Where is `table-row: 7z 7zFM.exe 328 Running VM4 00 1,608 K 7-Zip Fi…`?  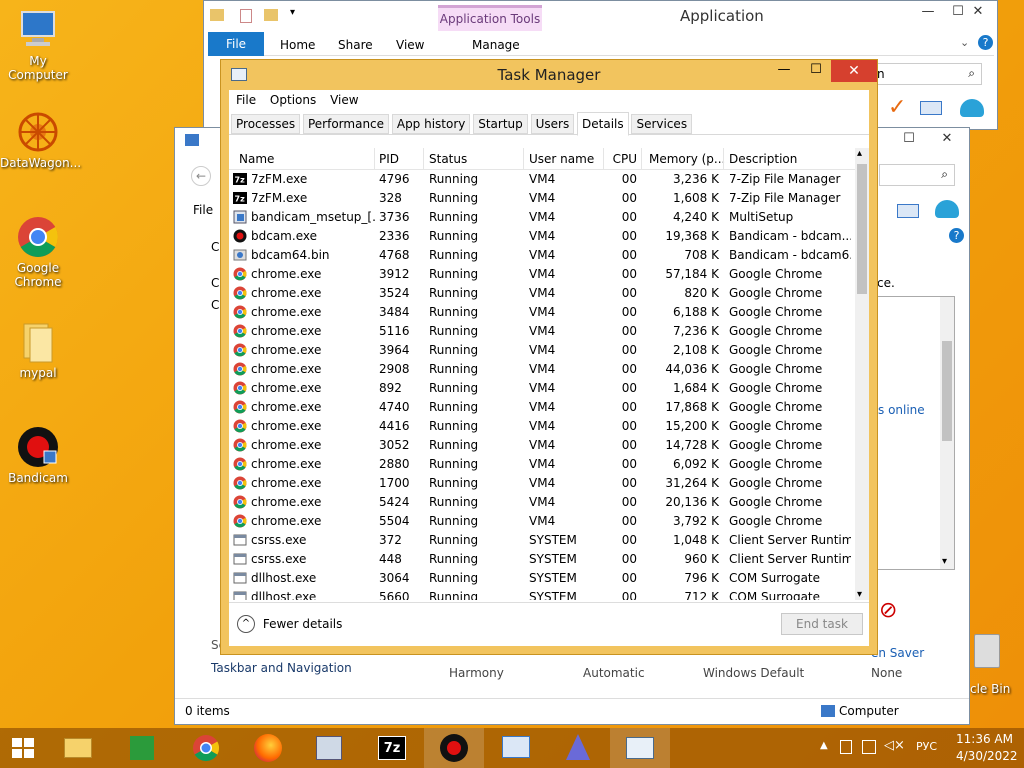
table-row: 7z 7zFM.exe 328 Running VM4 00 1,608 K 7-Zip Fi… is located at coordinates (542, 198).